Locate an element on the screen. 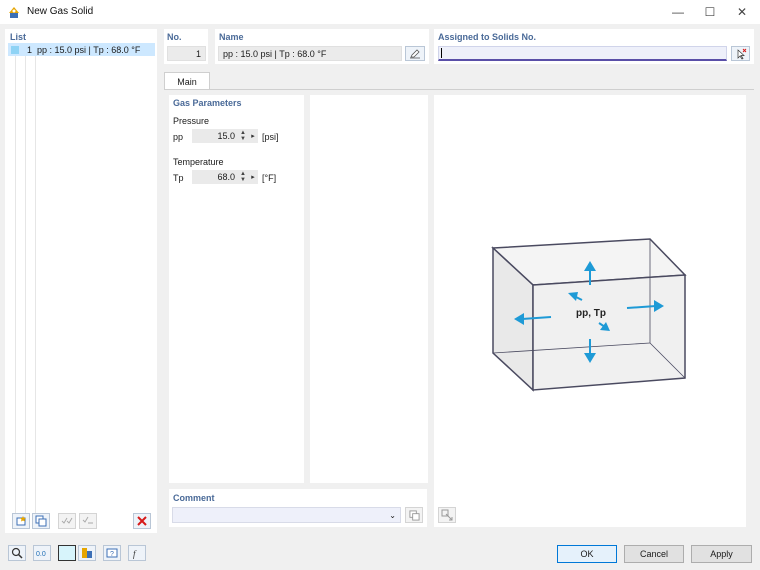  help-button: ? is located at coordinates (112, 553).